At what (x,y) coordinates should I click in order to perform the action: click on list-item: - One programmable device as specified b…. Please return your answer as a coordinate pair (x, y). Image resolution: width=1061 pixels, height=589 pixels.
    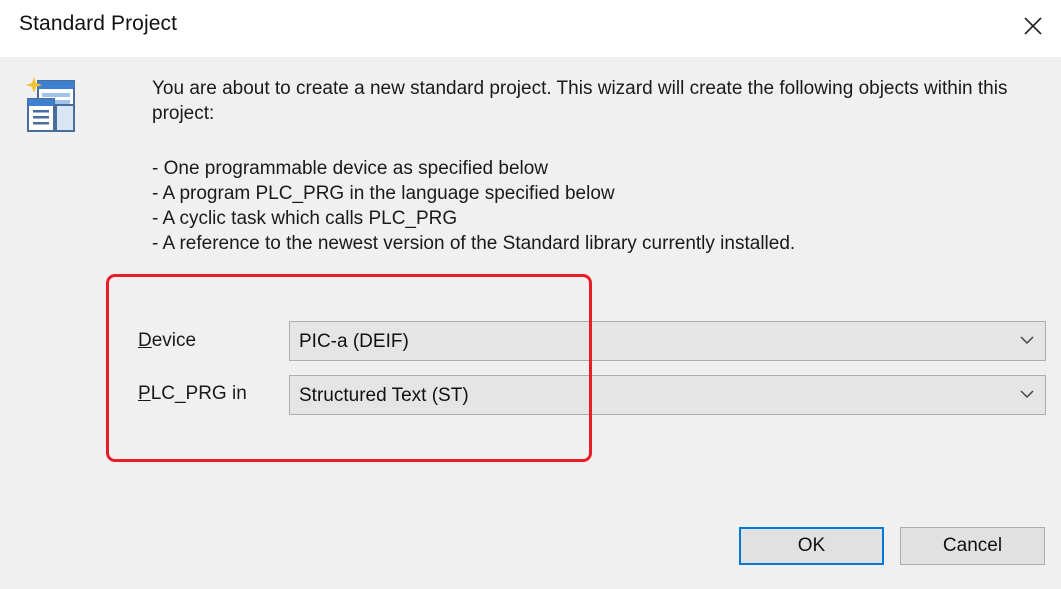
    Looking at the image, I should click on (350, 168).